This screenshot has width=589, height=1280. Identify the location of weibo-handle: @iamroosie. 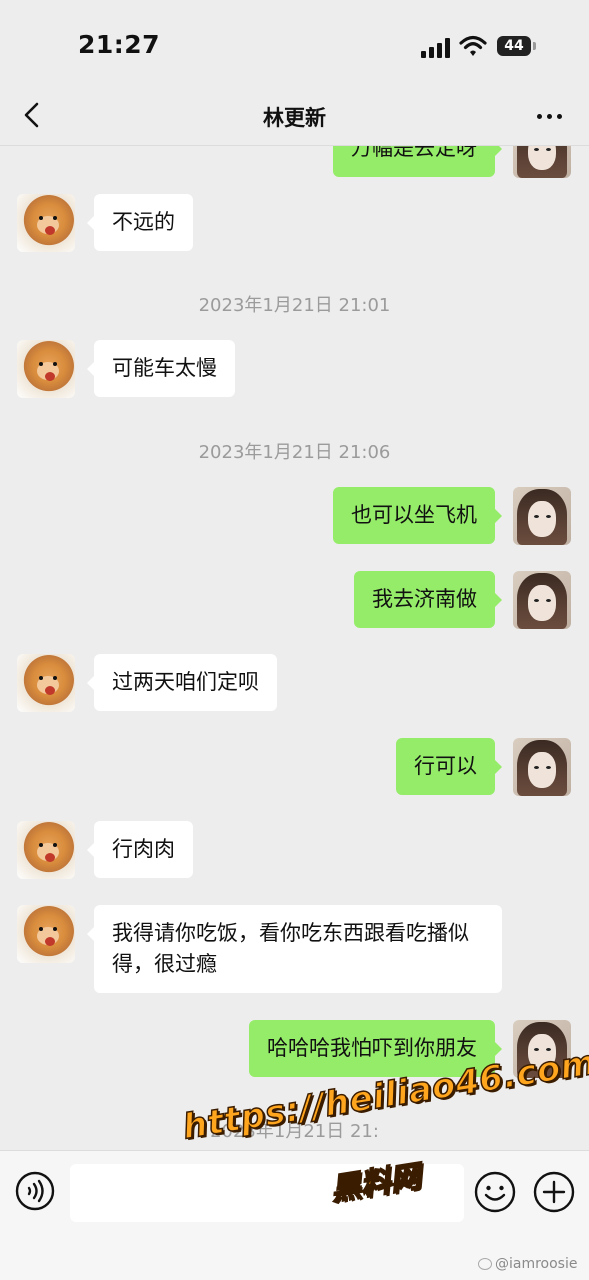
(536, 1264).